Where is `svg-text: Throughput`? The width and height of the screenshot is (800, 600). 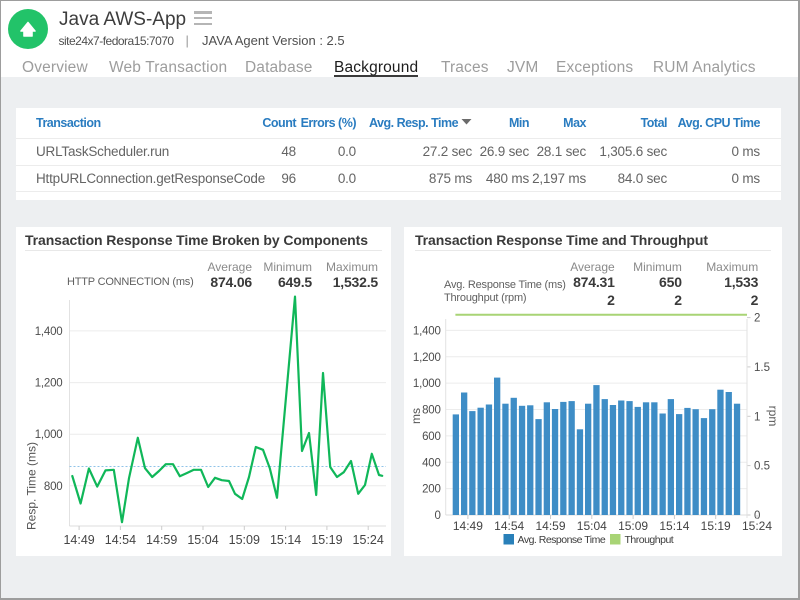
svg-text: Throughput is located at coordinates (649, 540).